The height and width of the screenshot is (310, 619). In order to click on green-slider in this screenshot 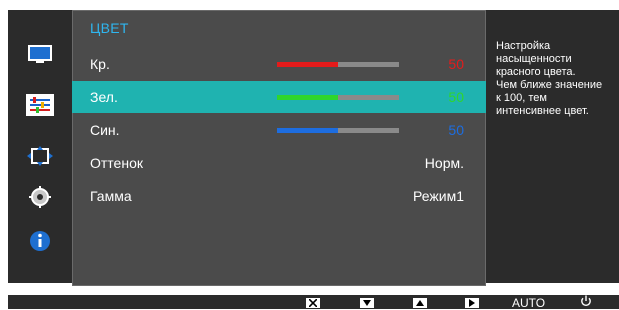, I will do `click(338, 97)`.